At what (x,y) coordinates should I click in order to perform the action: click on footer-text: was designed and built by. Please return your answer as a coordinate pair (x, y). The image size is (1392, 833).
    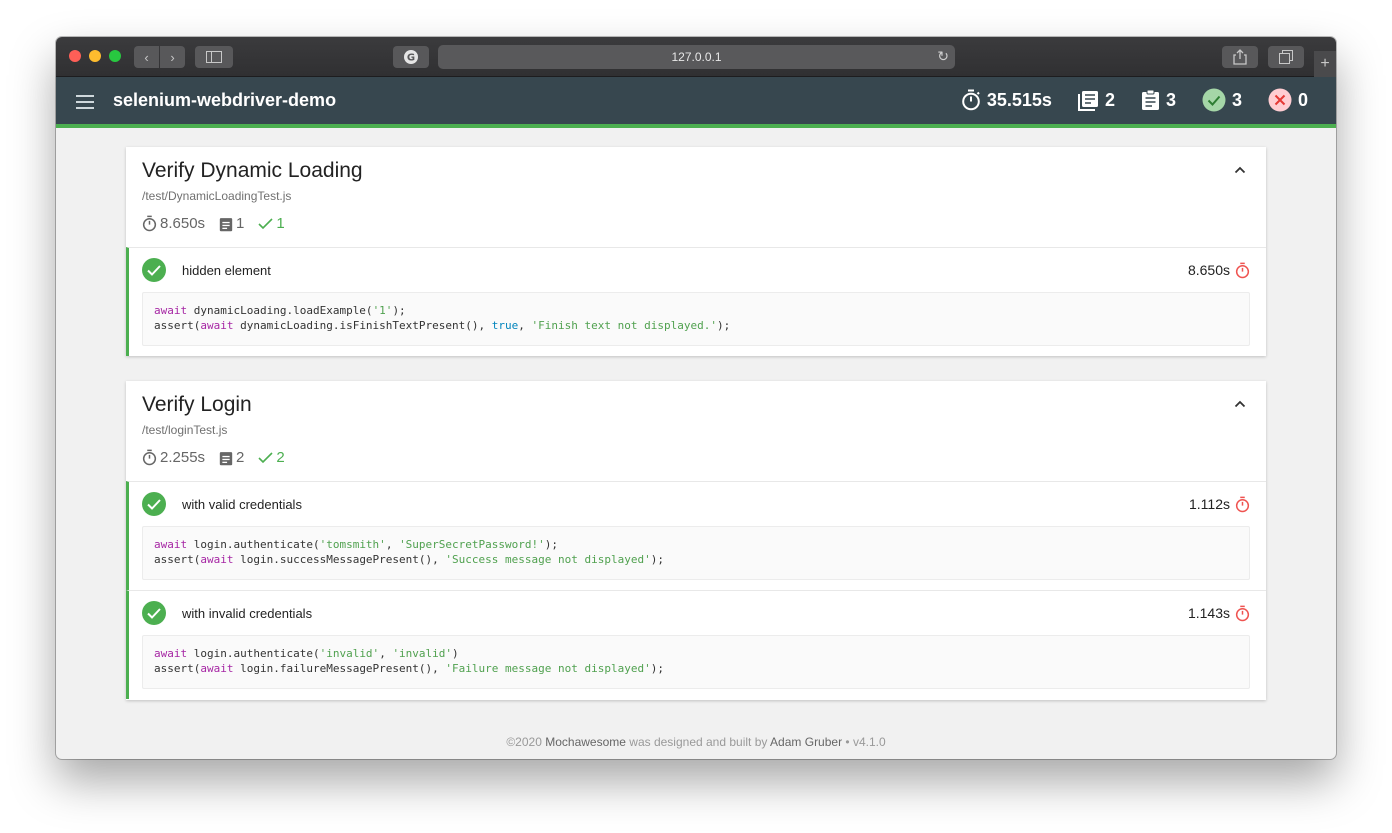
    Looking at the image, I should click on (698, 742).